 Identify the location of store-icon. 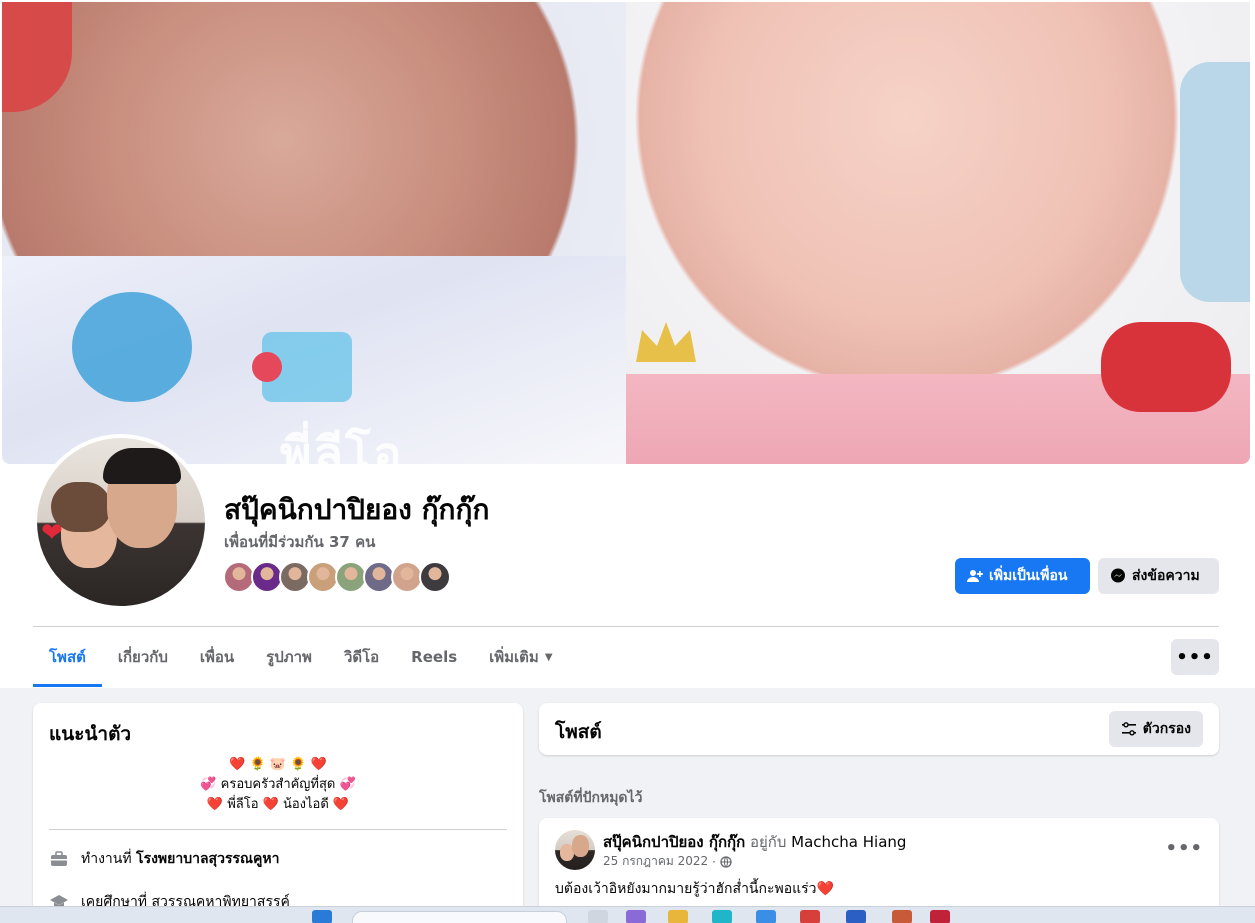
(766, 916).